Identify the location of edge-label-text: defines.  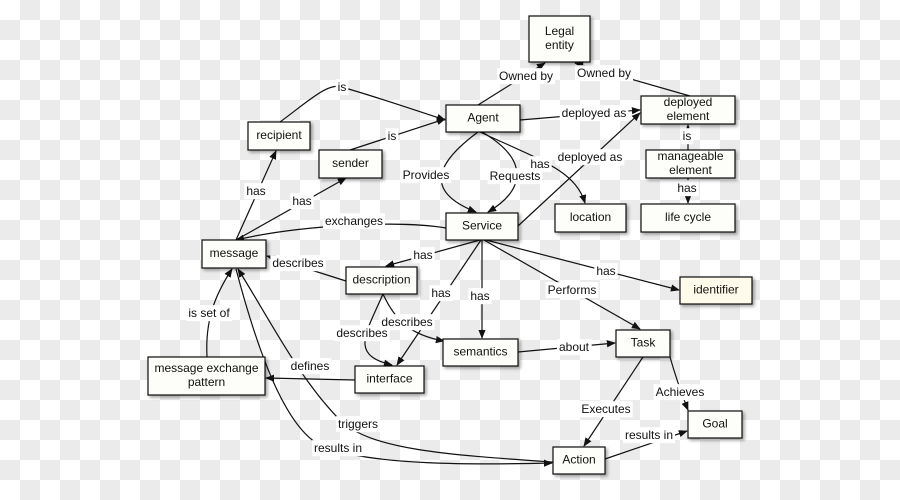
(310, 366).